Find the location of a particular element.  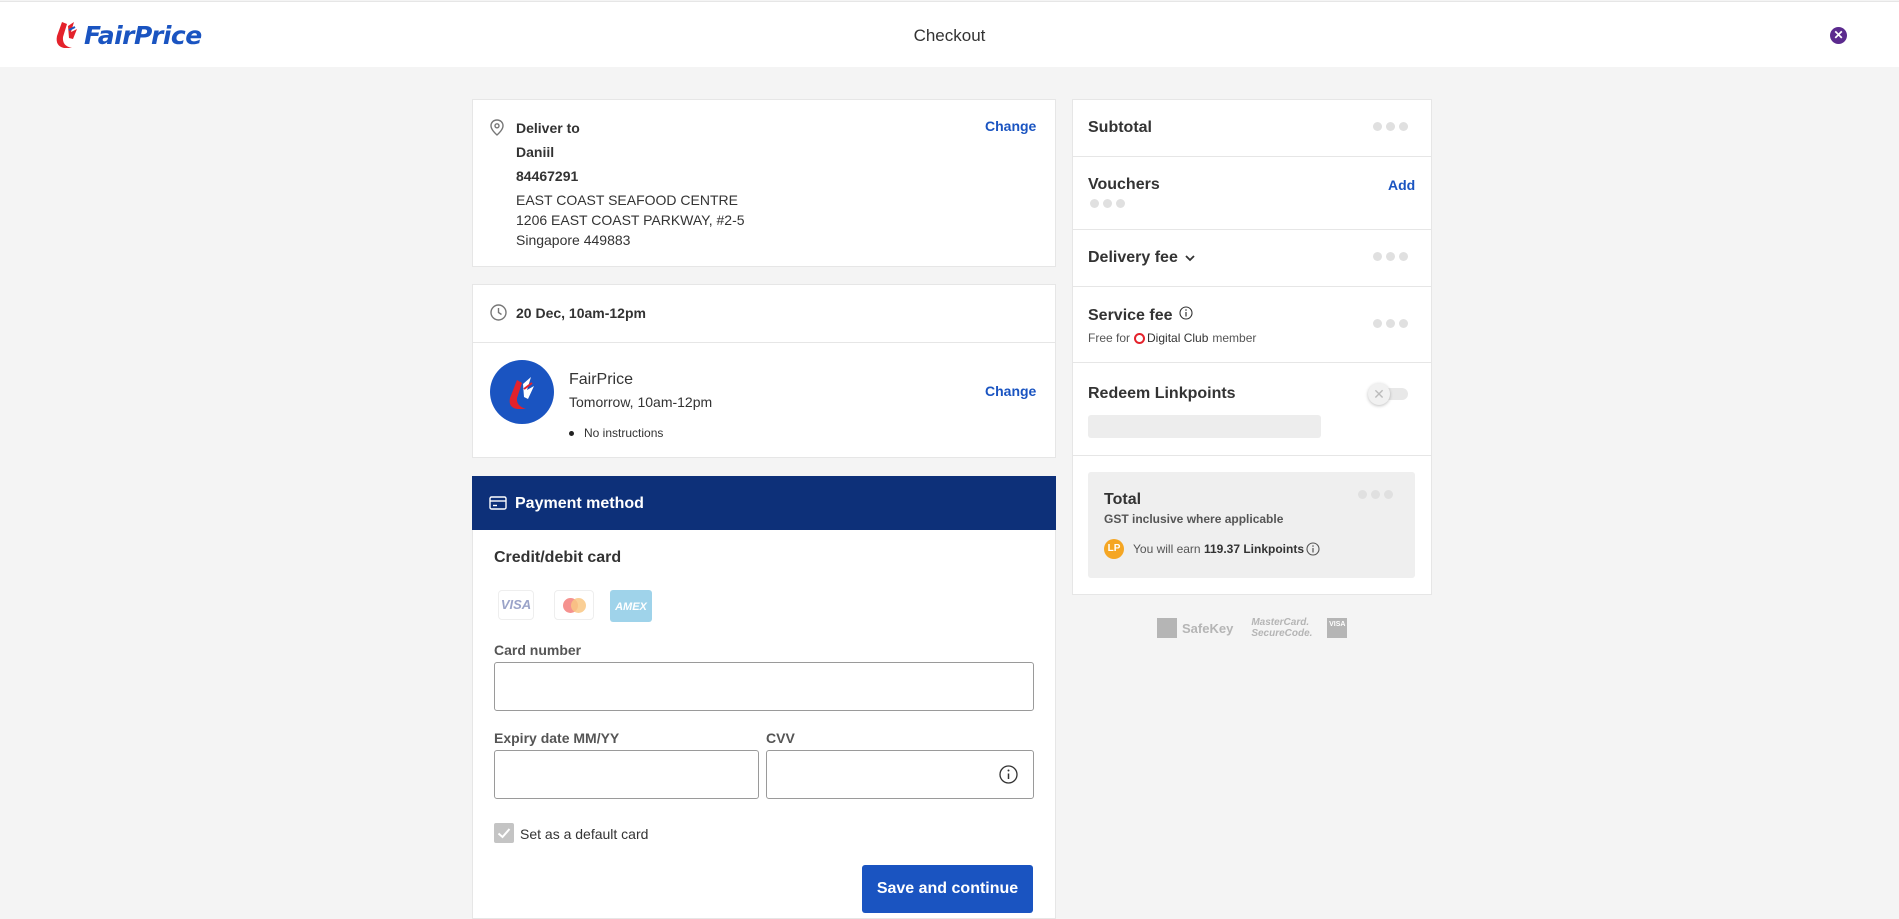

security-logos: SafeKey MasterCard. SecureCode. VISA is located at coordinates (1252, 628).